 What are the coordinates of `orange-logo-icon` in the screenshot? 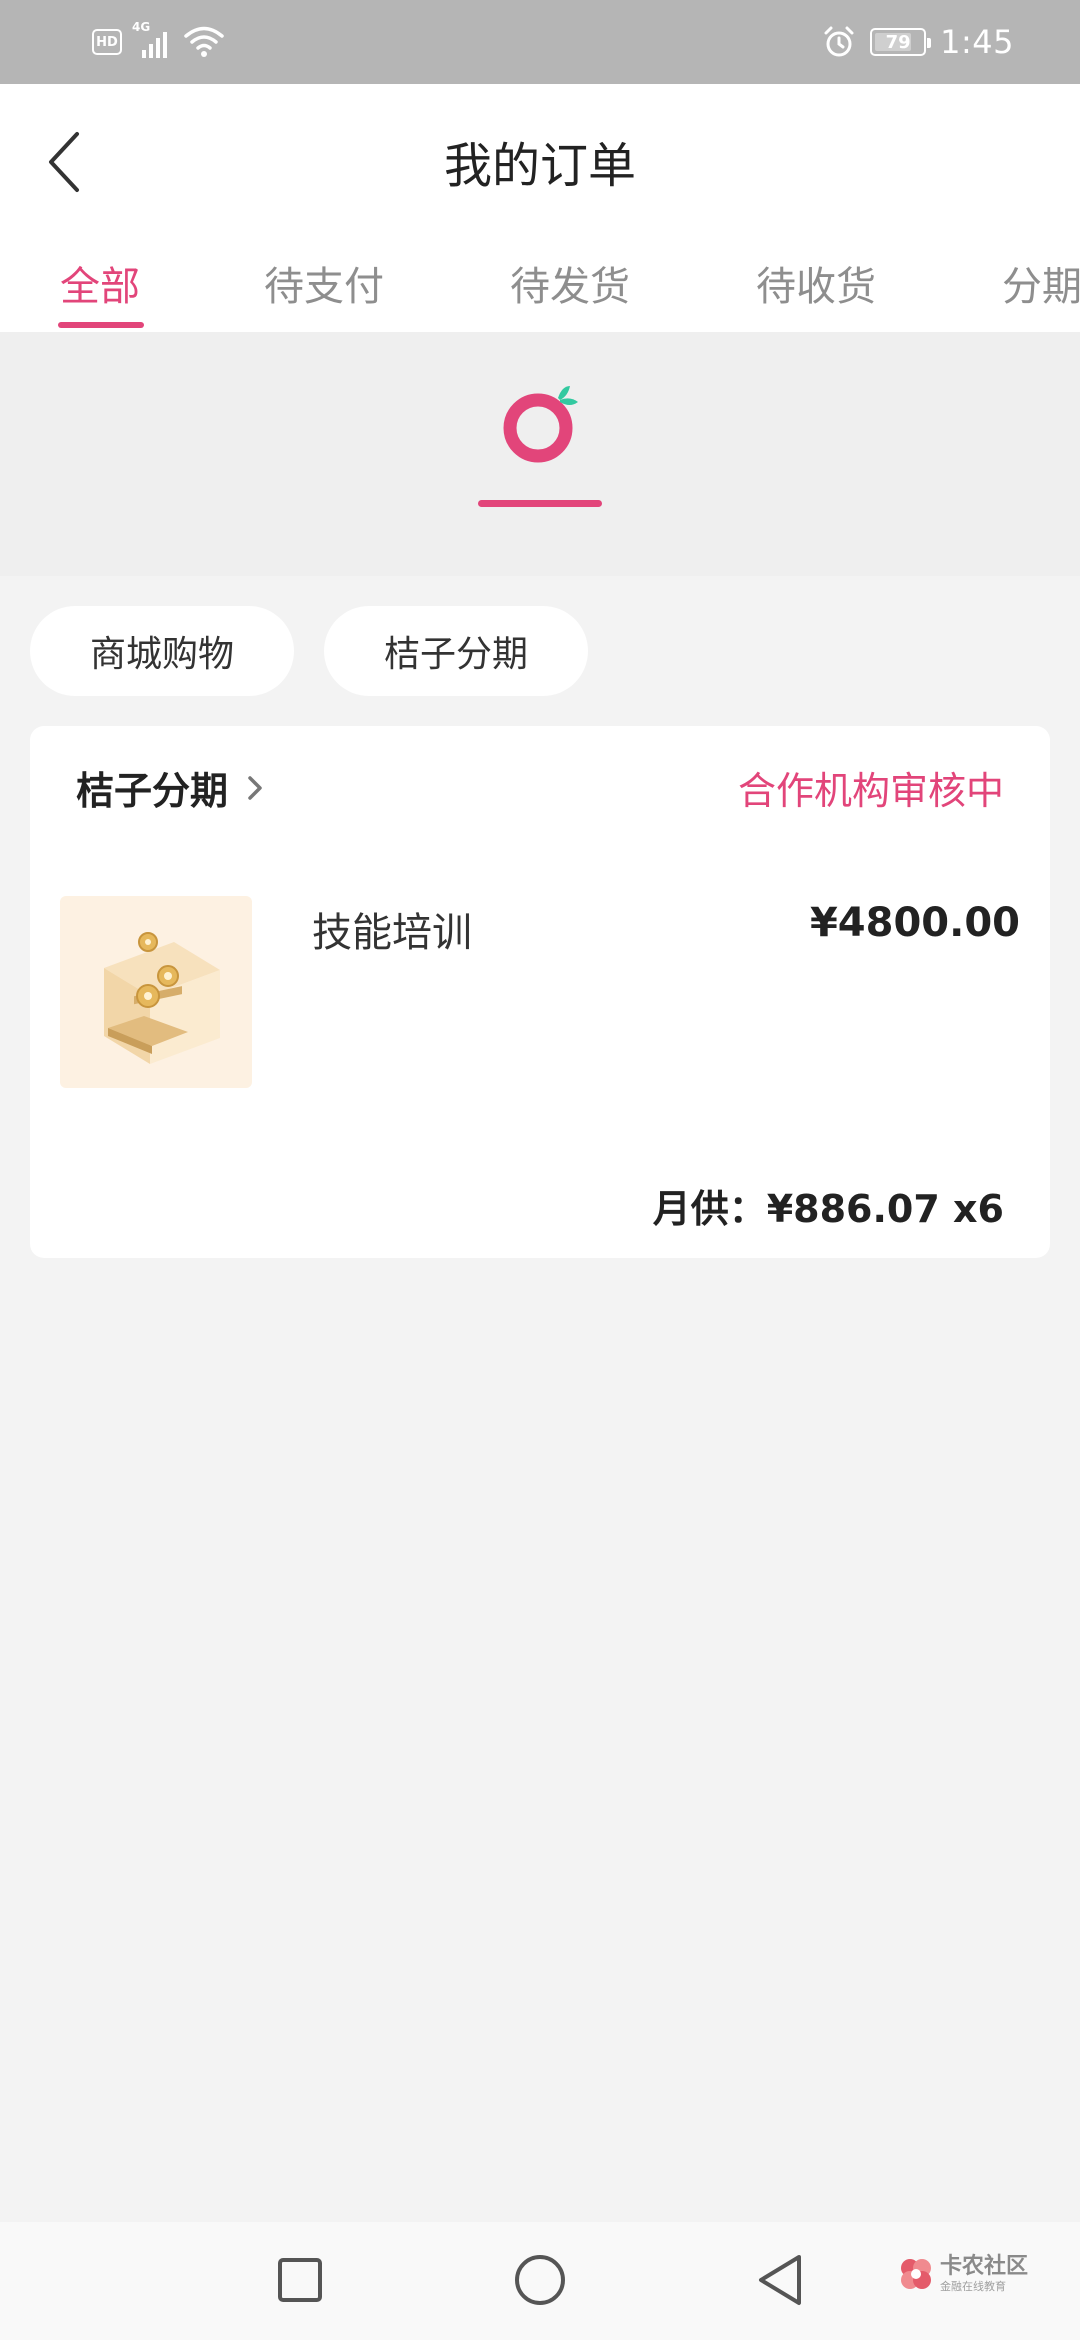 It's located at (541, 425).